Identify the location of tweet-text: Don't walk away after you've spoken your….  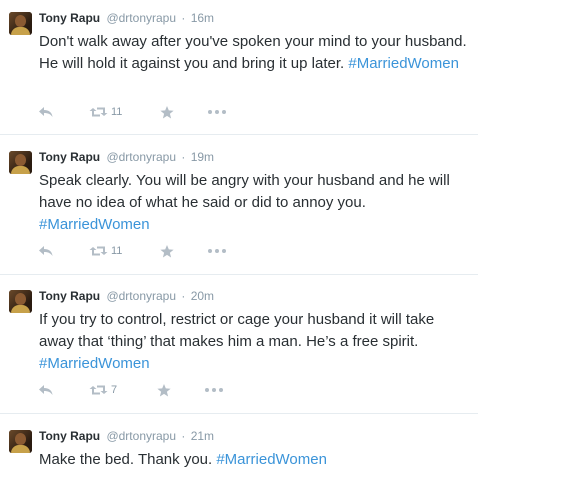
(254, 53).